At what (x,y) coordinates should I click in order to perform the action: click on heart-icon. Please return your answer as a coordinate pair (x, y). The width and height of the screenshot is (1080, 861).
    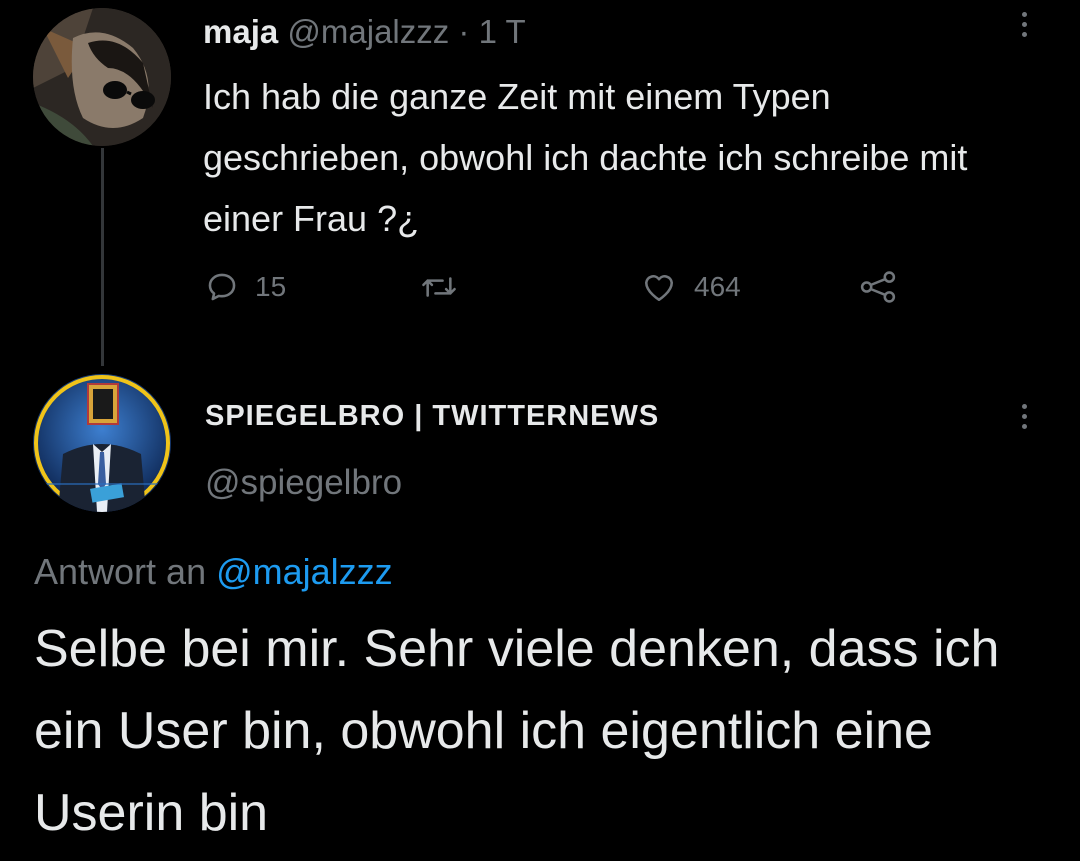
    Looking at the image, I should click on (659, 288).